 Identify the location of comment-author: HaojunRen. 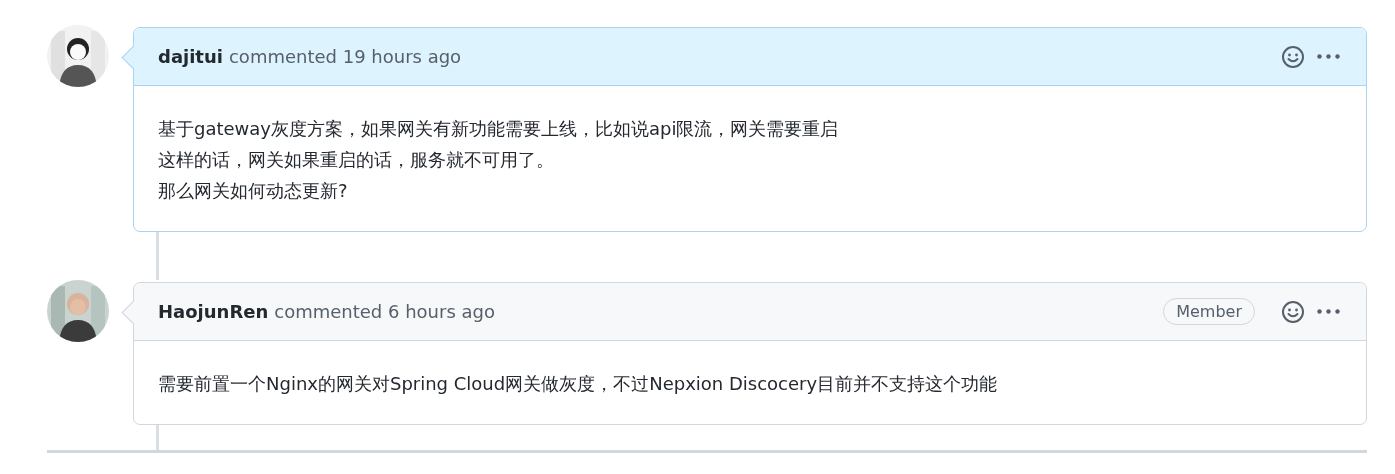
(213, 311).